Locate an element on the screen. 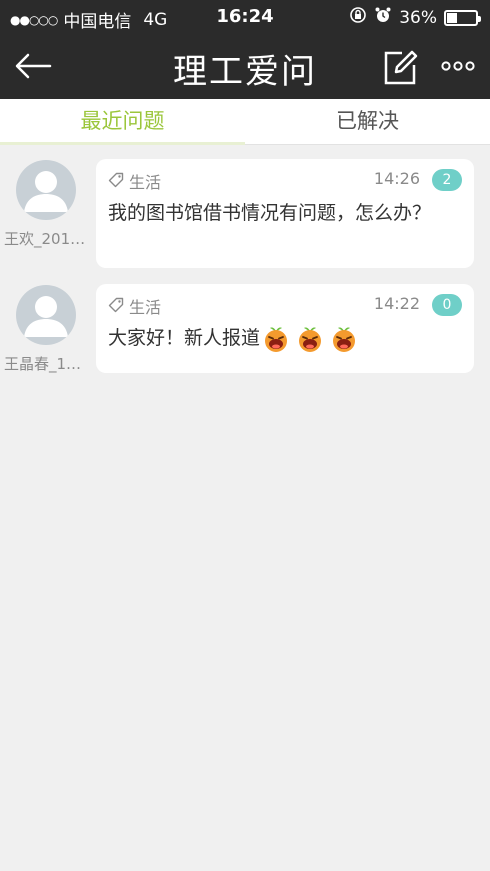  question-text: 大家好！新人报道 is located at coordinates (184, 338).